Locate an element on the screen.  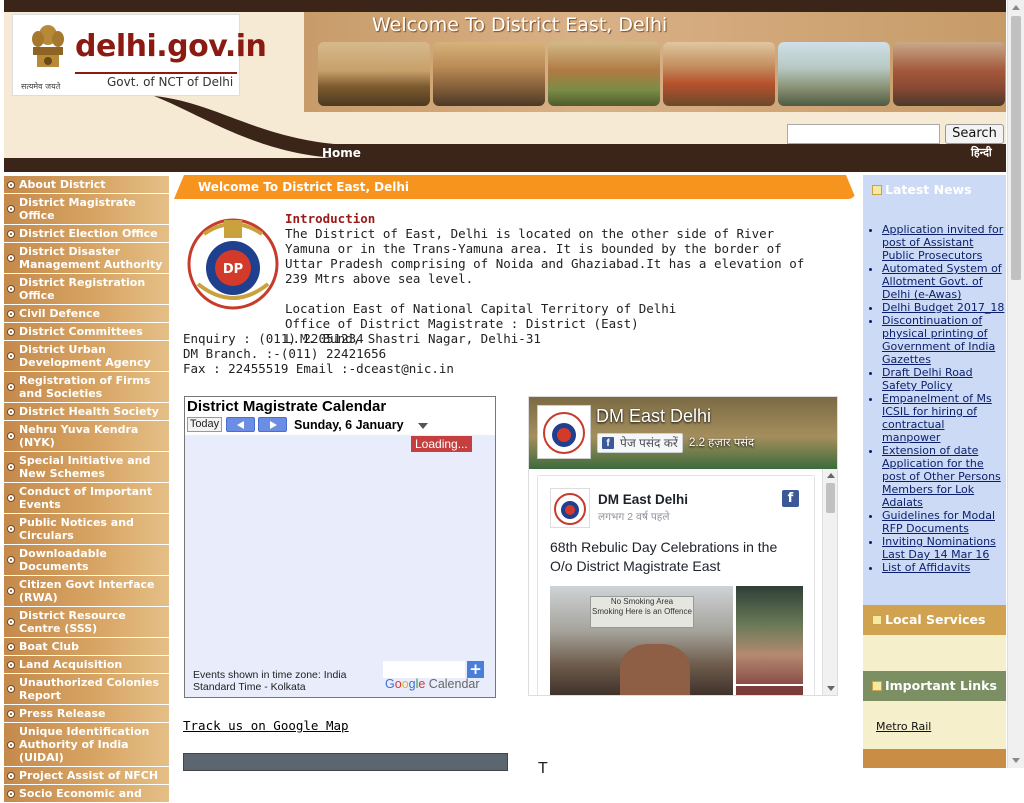
menu-item-downloadable-documents: Downloadable Documents is located at coordinates (86, 560).